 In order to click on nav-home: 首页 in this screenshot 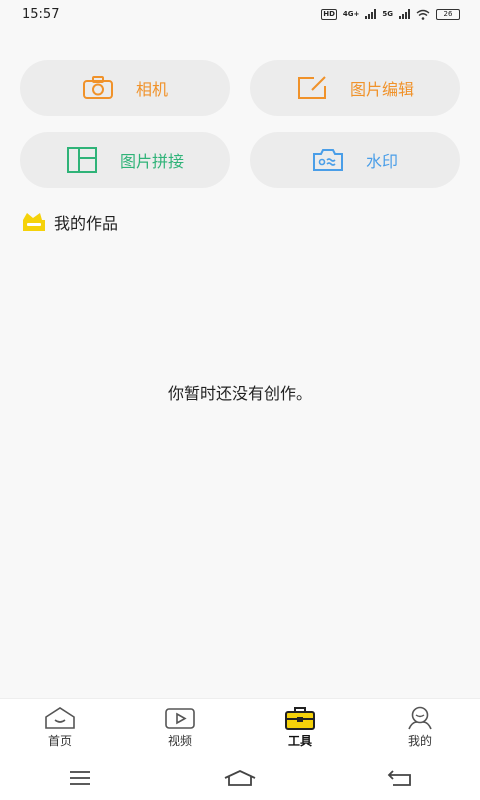, I will do `click(60, 727)`.